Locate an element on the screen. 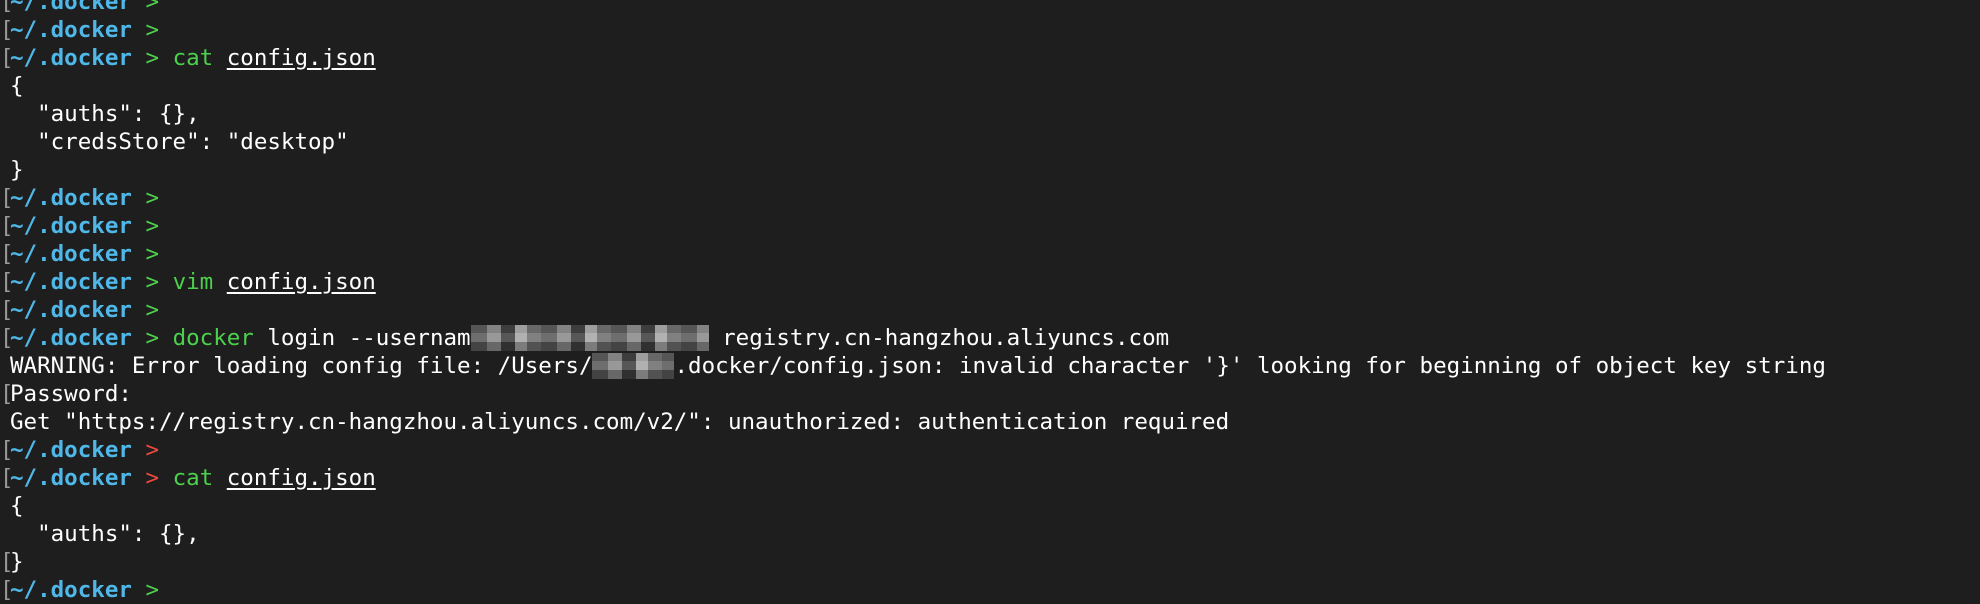 The image size is (1980, 604). command-name: vim is located at coordinates (193, 282).